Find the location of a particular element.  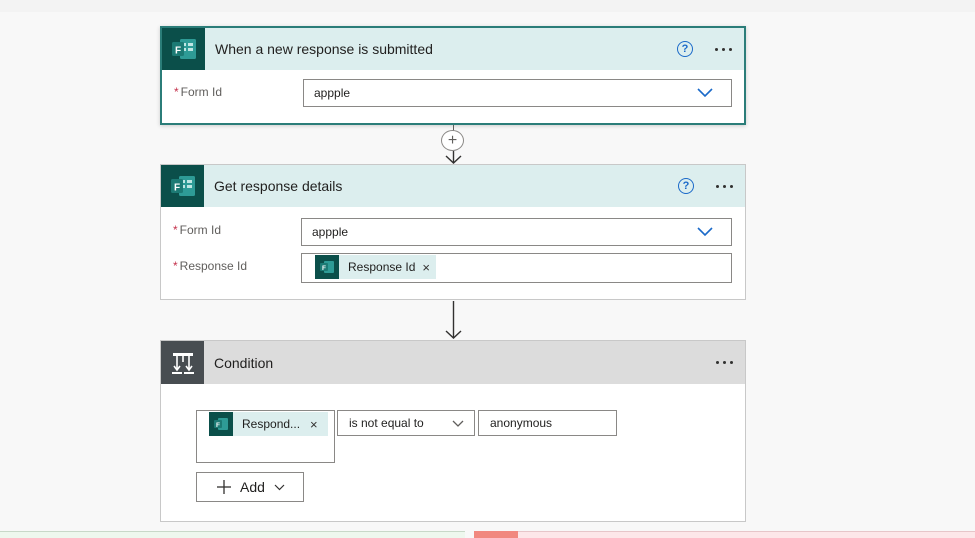

response-id-token: F Response Id × is located at coordinates (375, 267).